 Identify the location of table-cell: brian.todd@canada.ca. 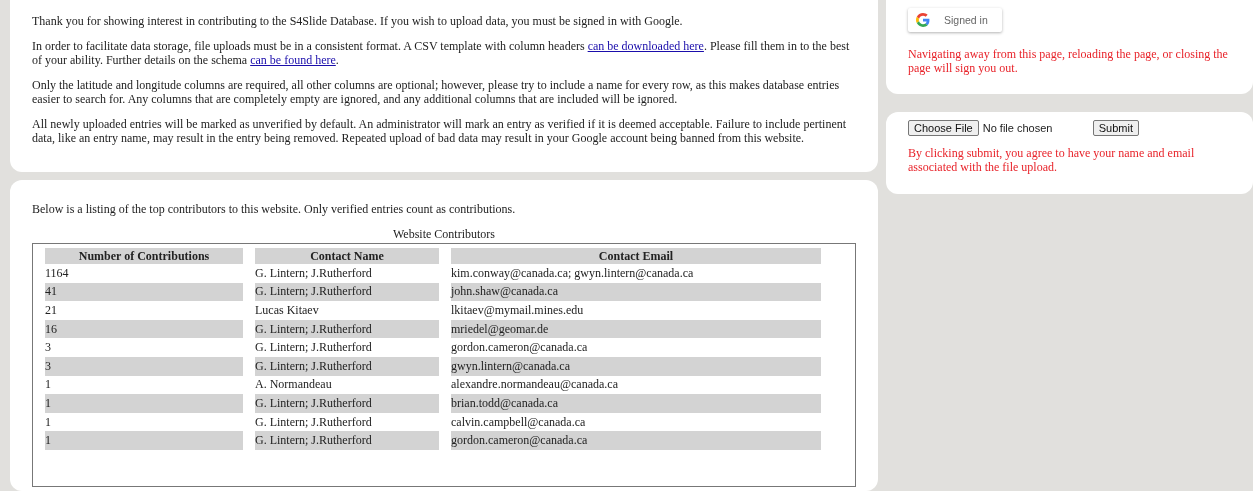
(636, 403).